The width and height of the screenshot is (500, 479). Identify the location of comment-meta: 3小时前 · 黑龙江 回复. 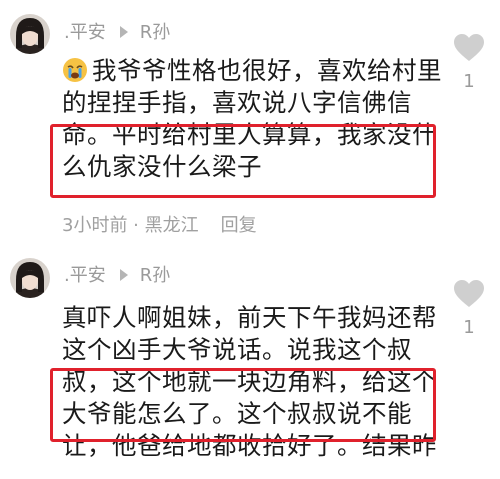
(159, 226).